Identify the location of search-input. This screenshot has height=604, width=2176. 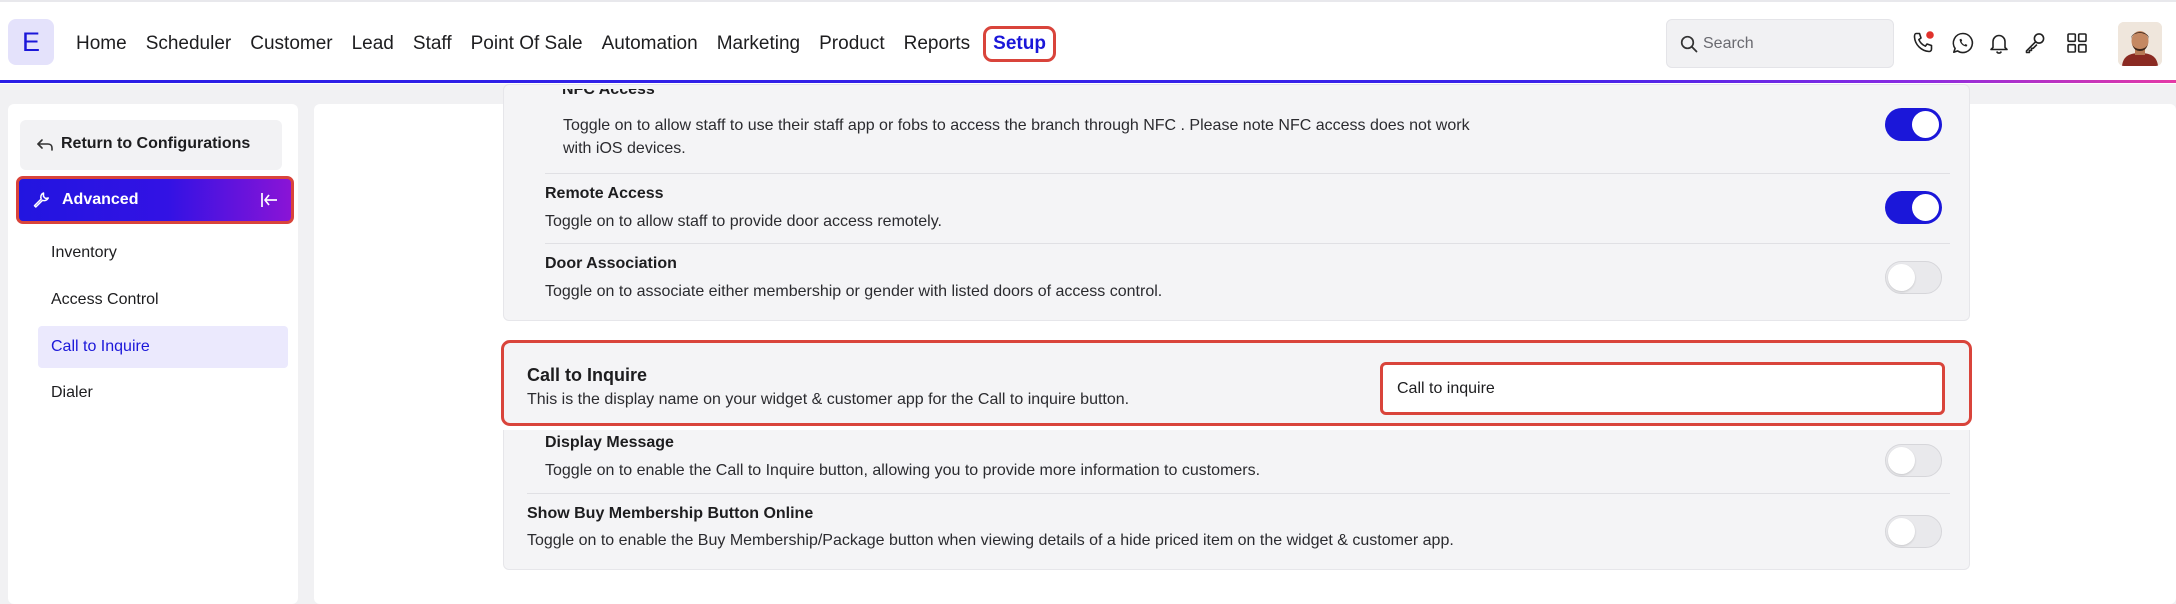
(1793, 44).